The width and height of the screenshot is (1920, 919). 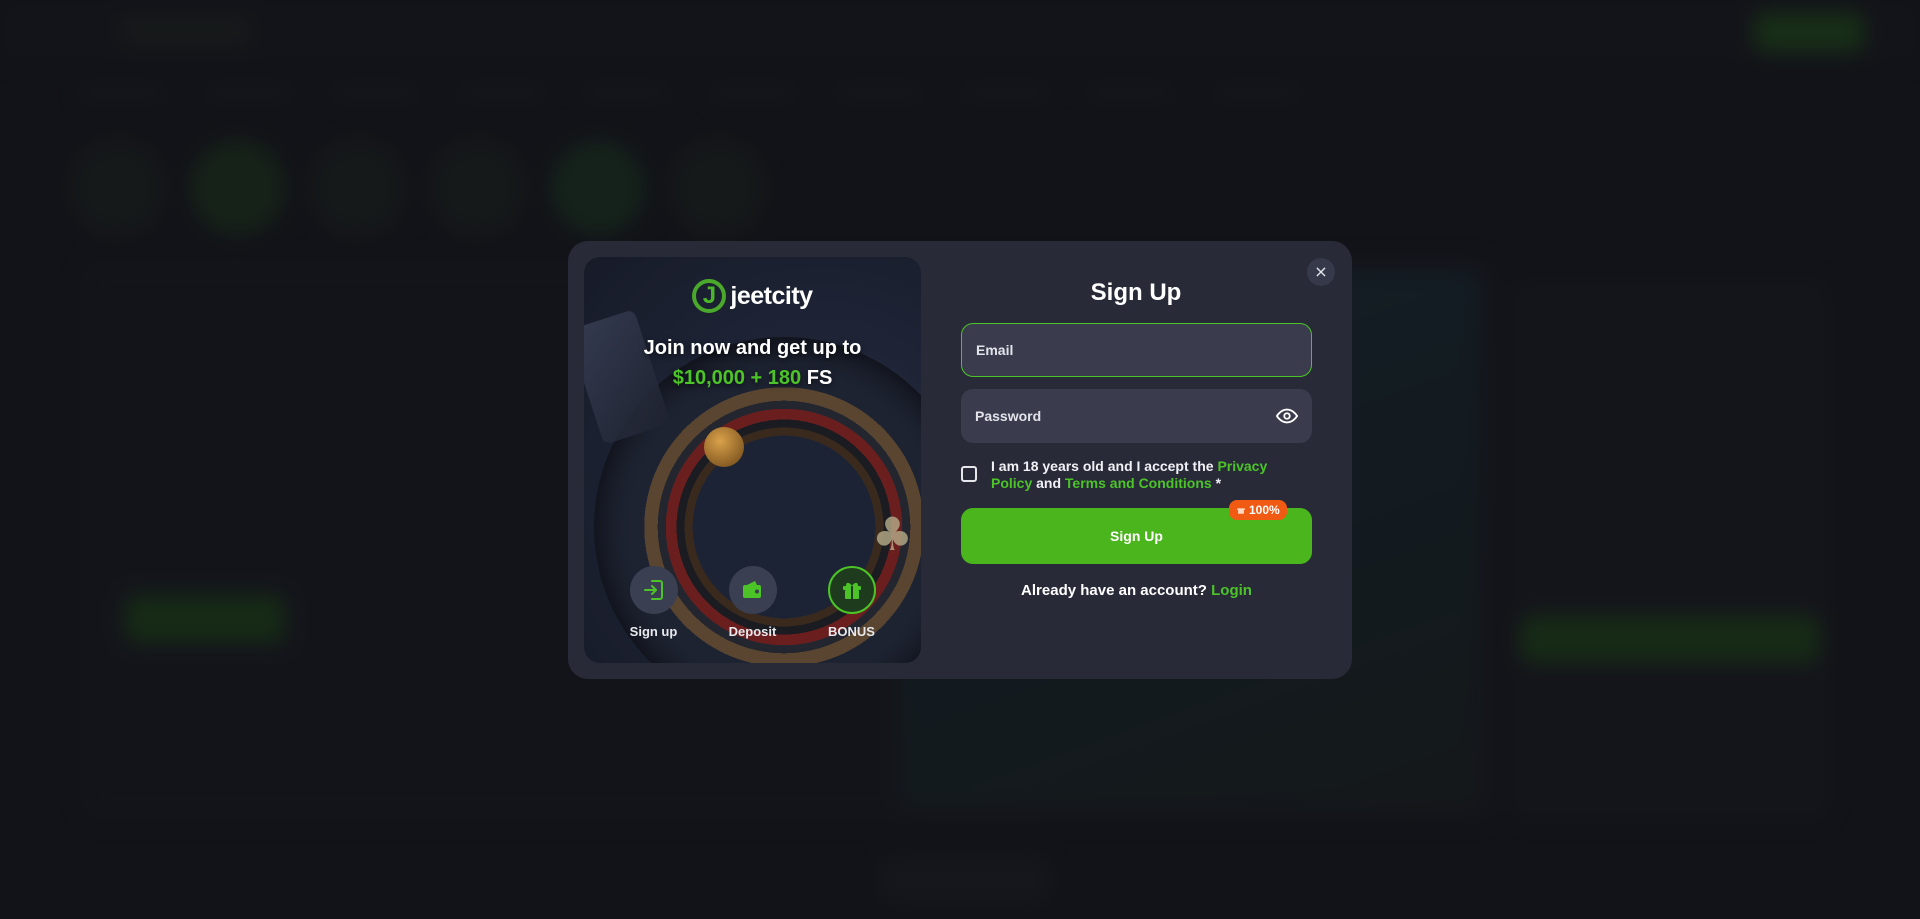 I want to click on promo-steps: Sign up Deposit BONUS, so click(x=752, y=602).